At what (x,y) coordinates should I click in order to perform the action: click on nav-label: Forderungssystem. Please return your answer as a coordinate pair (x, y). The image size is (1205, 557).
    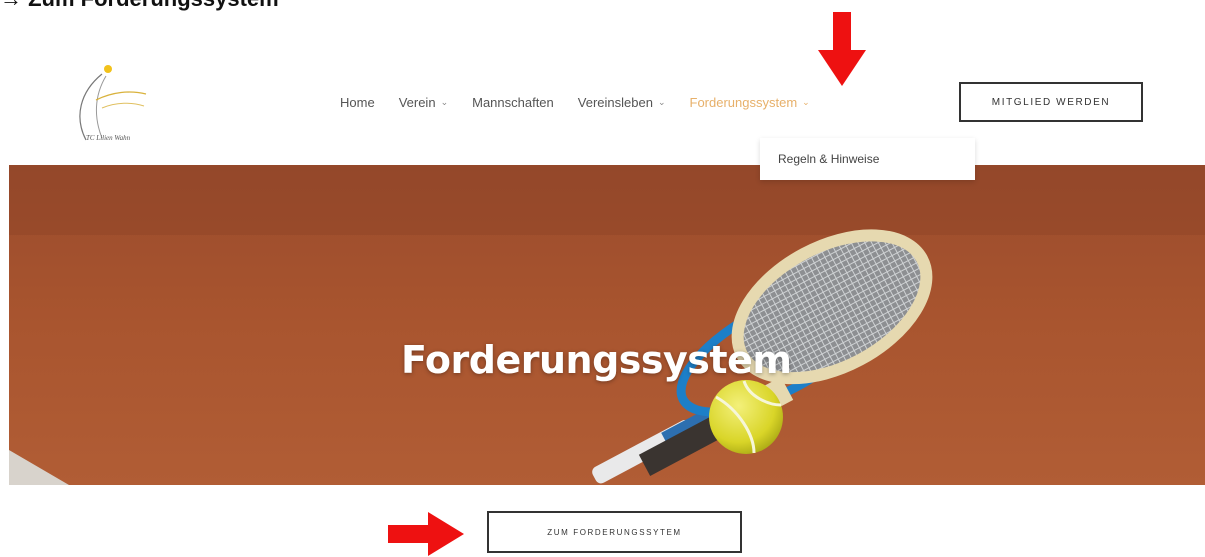
    Looking at the image, I should click on (743, 102).